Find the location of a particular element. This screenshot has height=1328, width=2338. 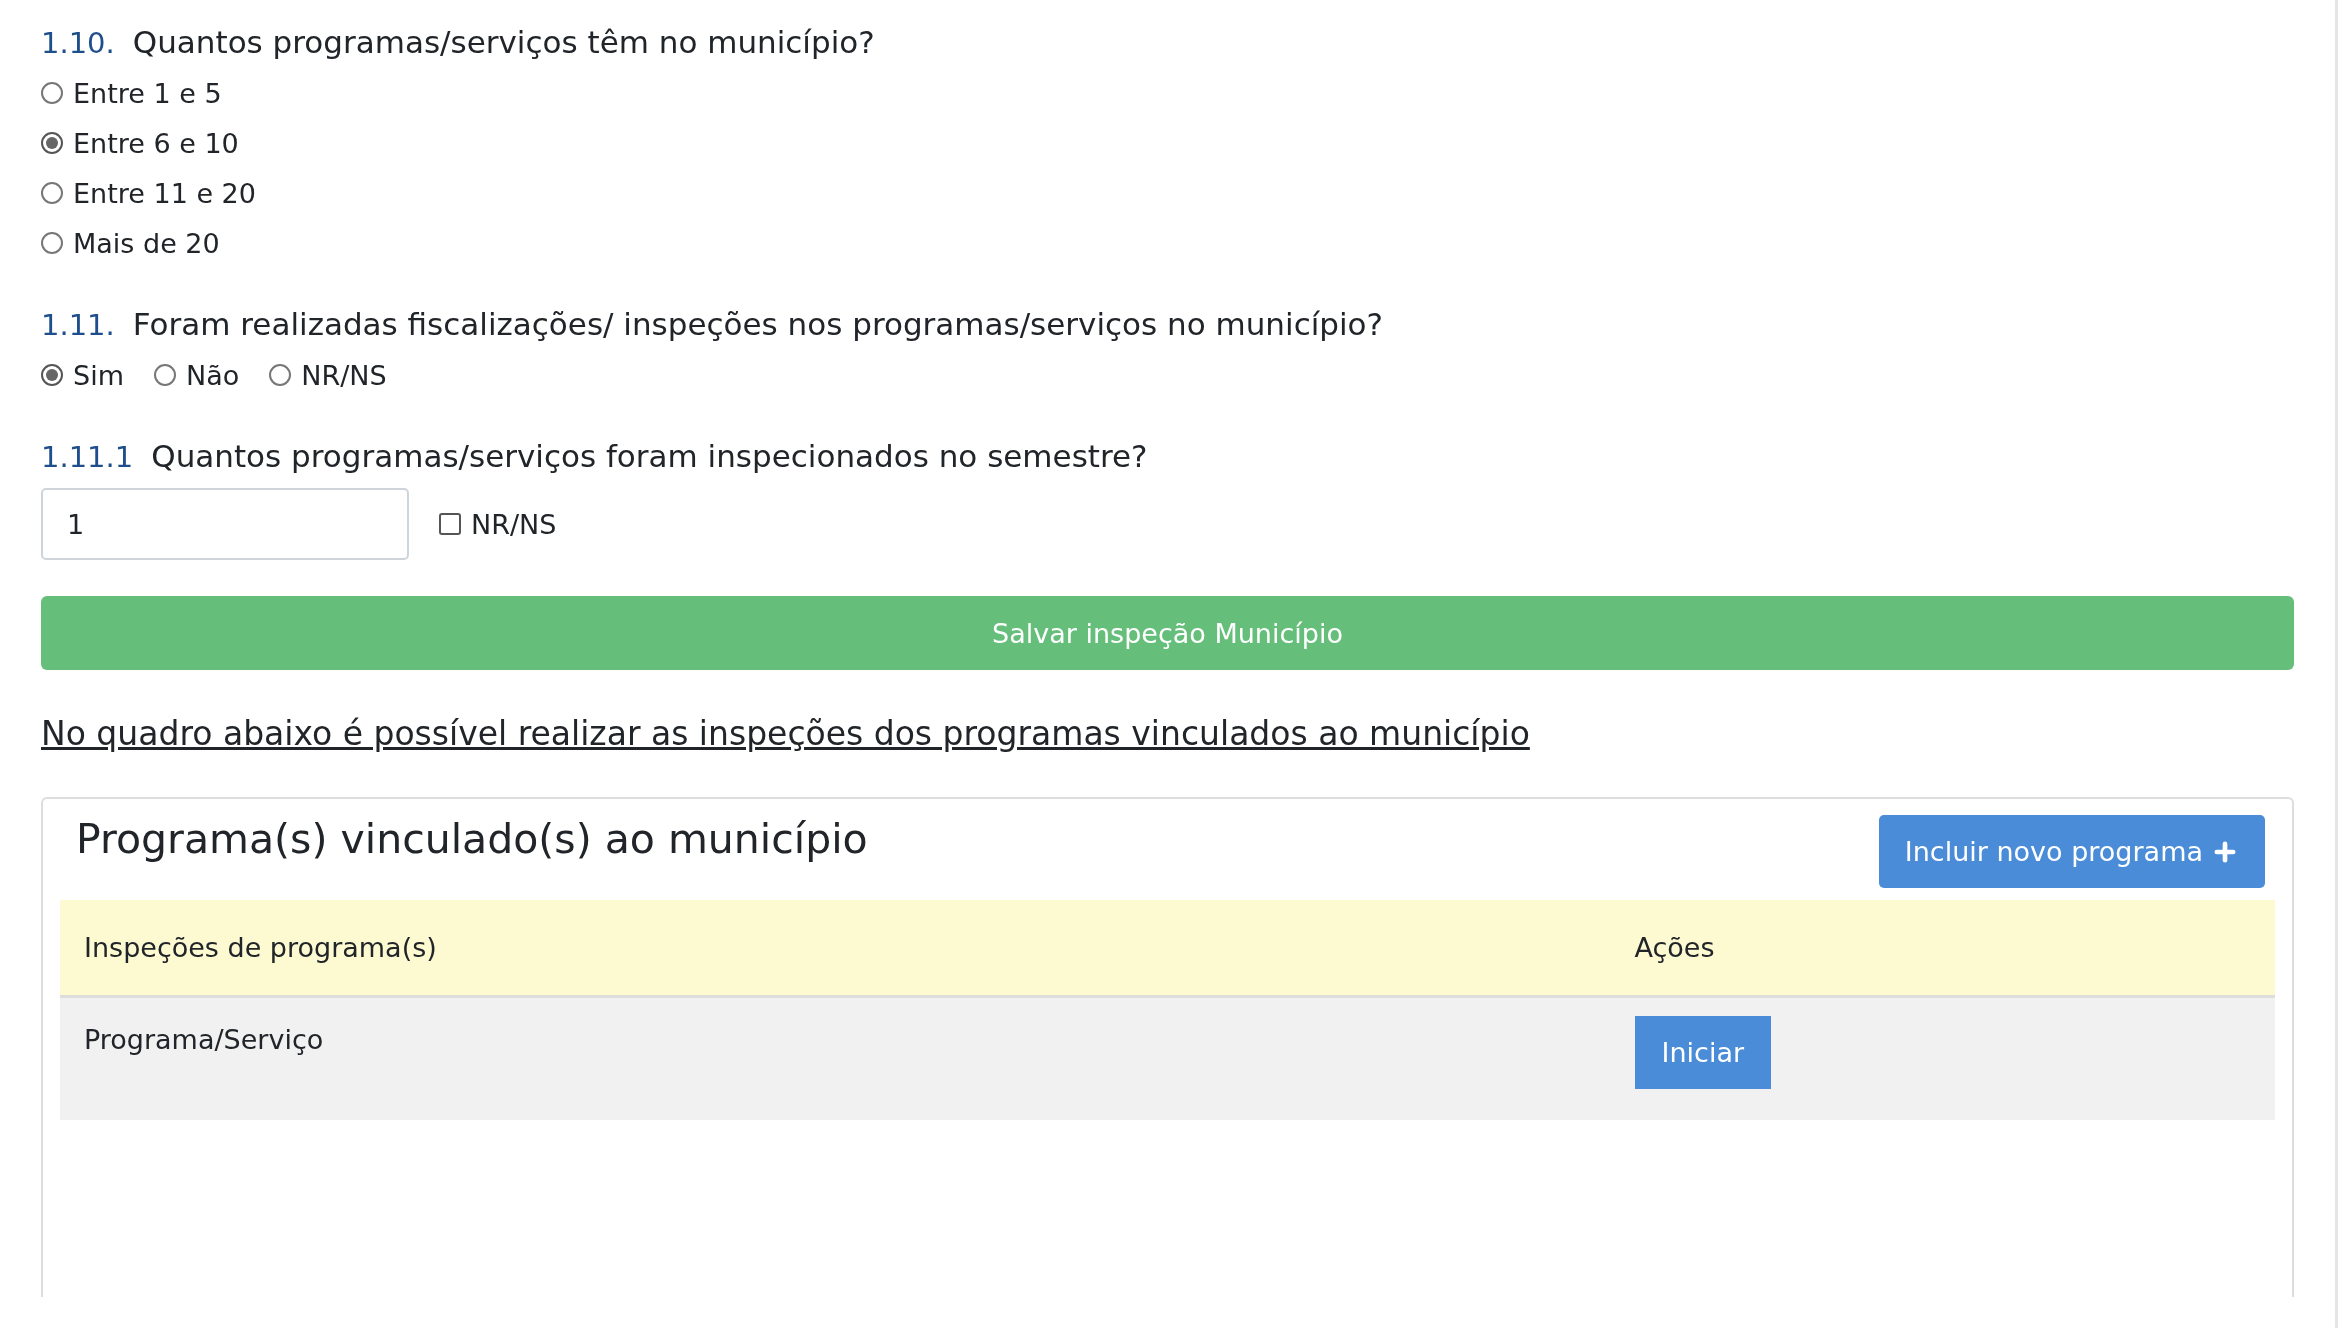

question-number: 1.10. is located at coordinates (78, 43).